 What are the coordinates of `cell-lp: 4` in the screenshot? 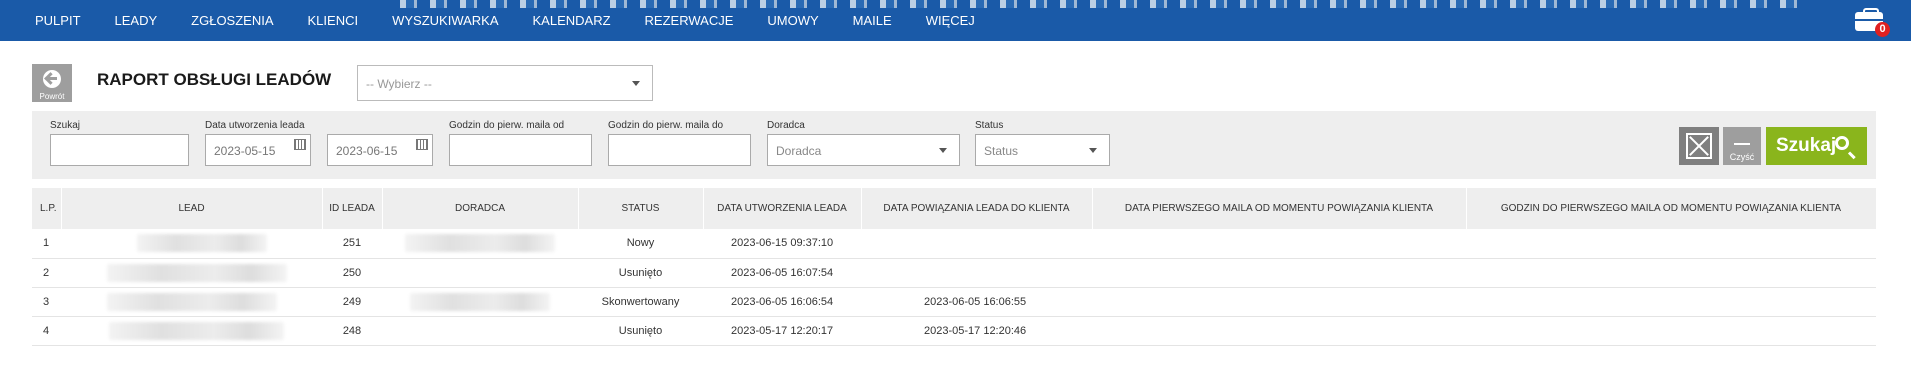 It's located at (46, 330).